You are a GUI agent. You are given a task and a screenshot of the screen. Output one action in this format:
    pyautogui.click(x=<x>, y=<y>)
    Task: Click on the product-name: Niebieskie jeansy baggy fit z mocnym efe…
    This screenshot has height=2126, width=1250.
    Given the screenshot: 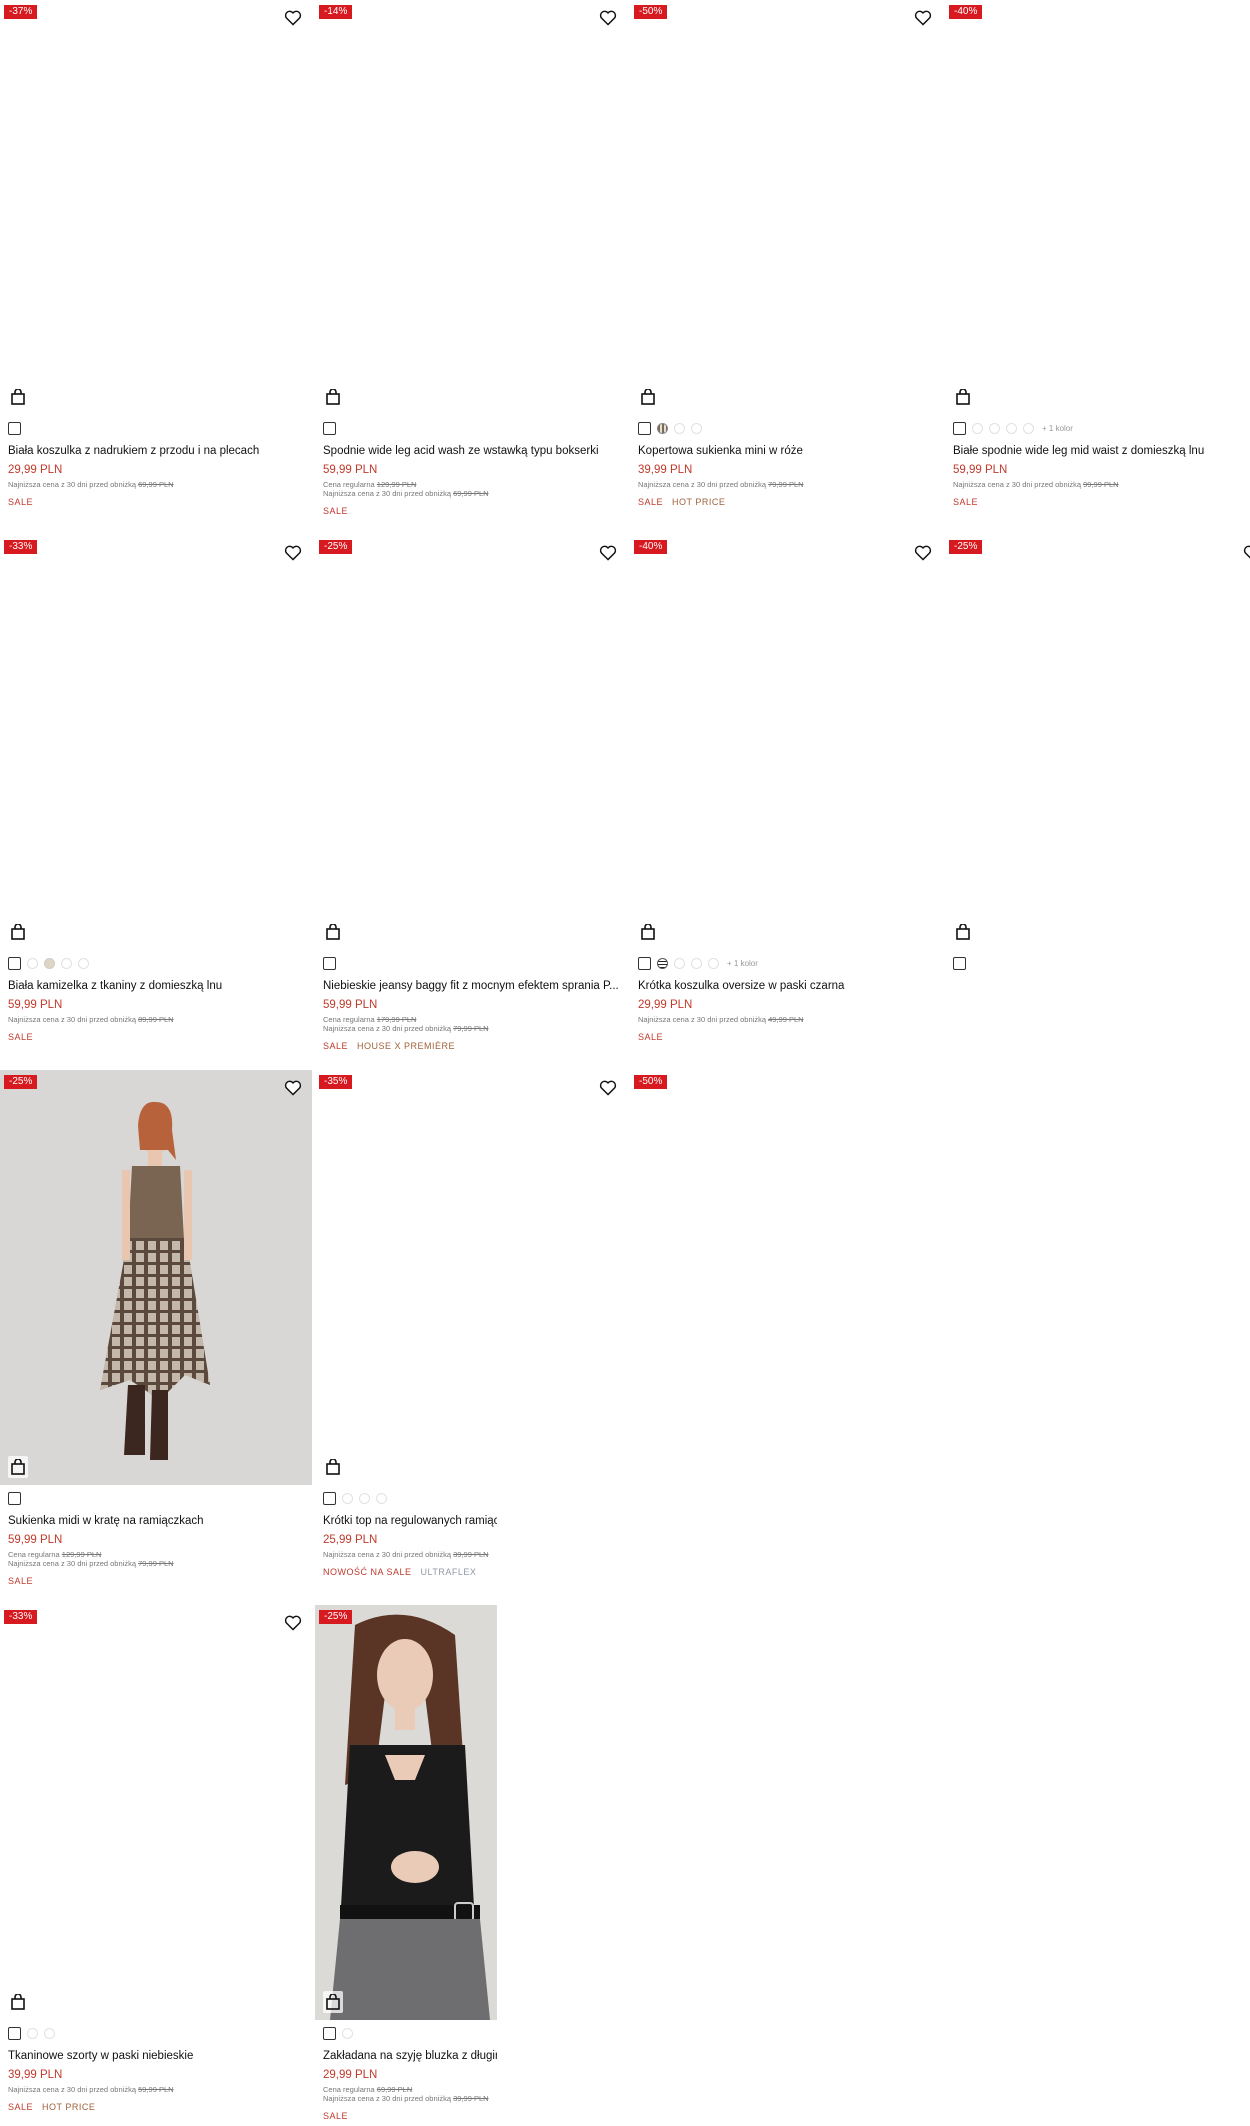 What is the action you would take?
    pyautogui.click(x=475, y=986)
    